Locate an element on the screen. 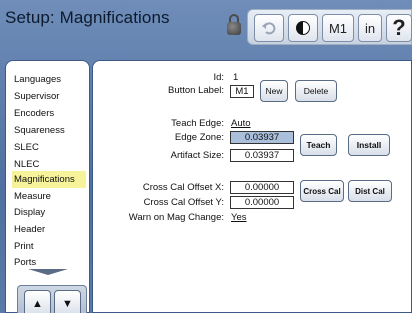 The image size is (412, 313). cross-cal-offset-x-field: 0.00000 is located at coordinates (262, 187).